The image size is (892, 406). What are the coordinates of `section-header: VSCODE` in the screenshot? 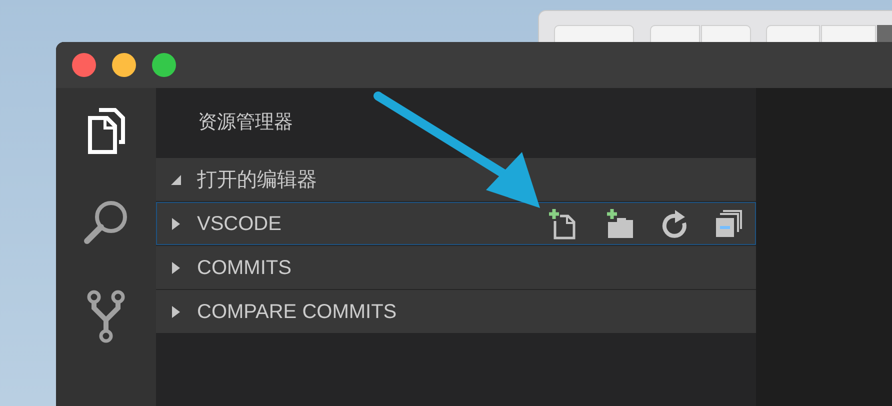 It's located at (456, 223).